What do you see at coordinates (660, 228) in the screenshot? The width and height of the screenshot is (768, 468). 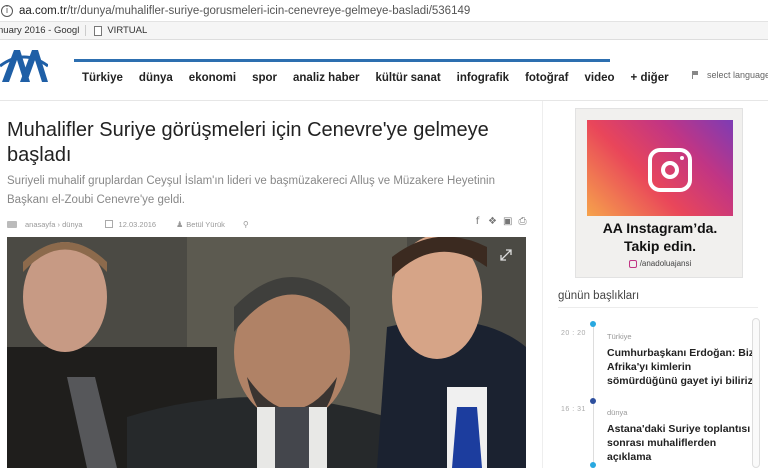 I see `instagram-promo-line1: AA Instagram’da.` at bounding box center [660, 228].